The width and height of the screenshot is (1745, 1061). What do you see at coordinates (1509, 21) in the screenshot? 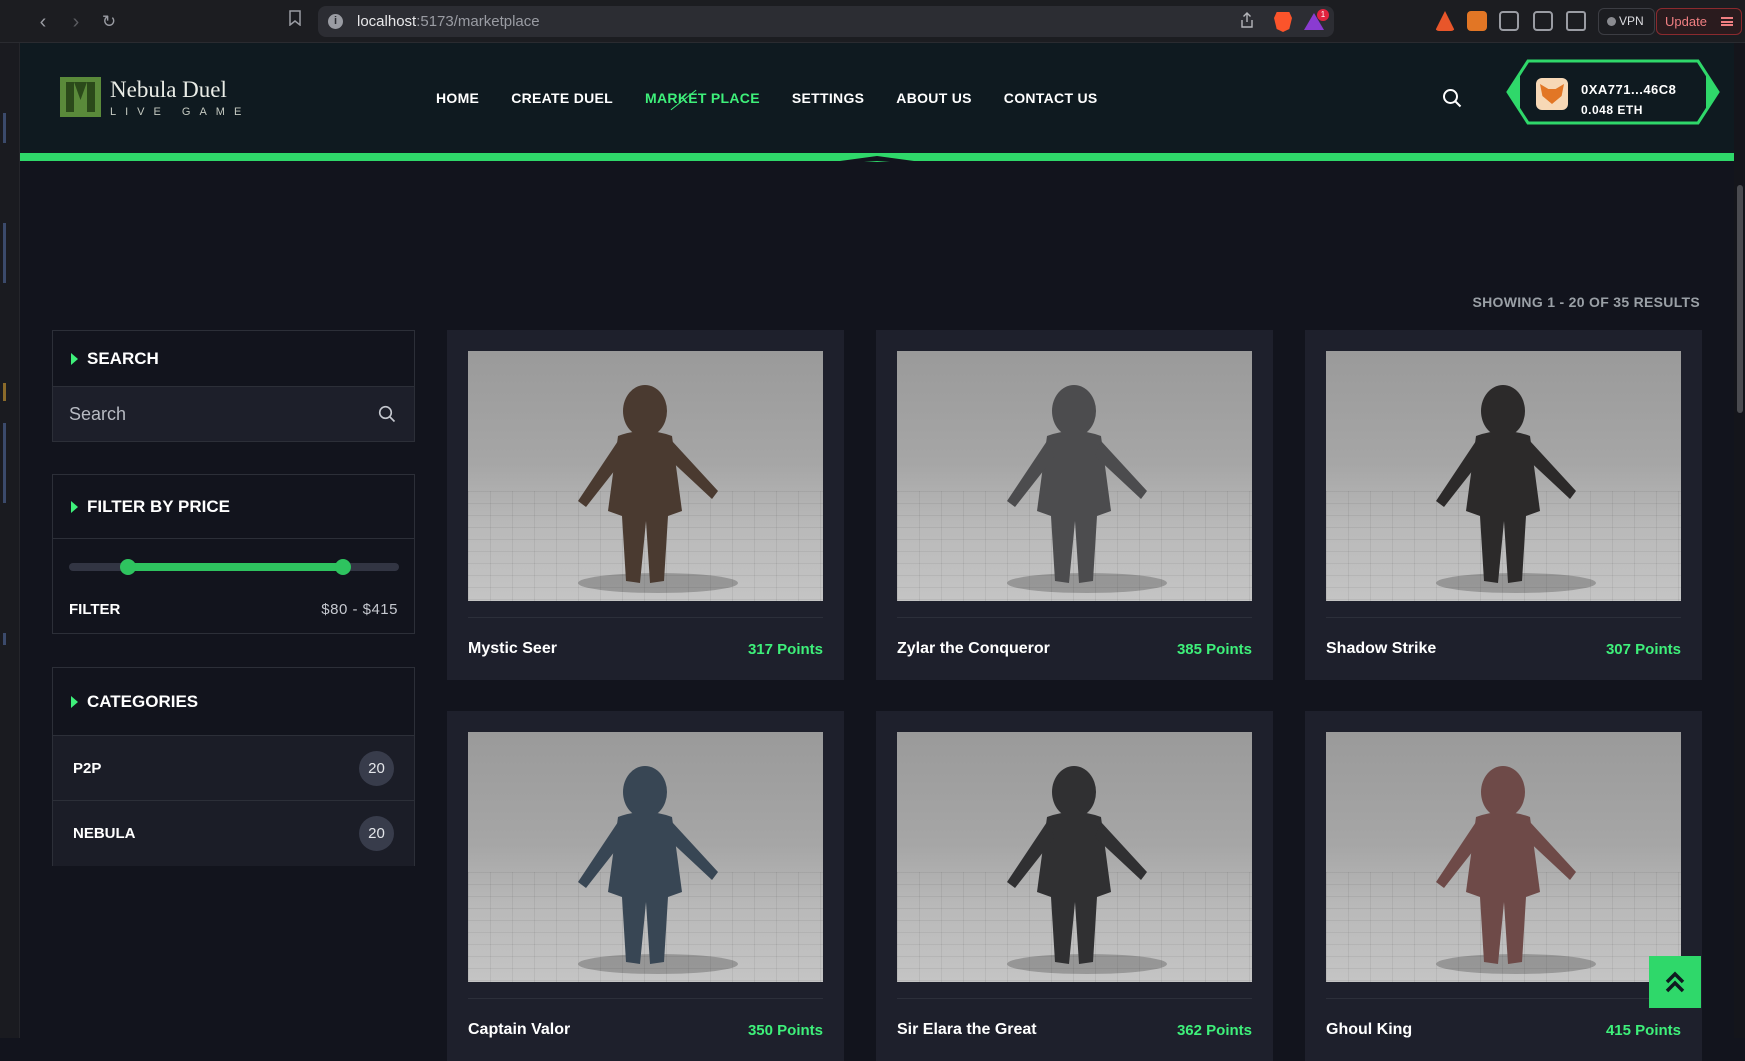
I see `extensions-puzzle-icon` at bounding box center [1509, 21].